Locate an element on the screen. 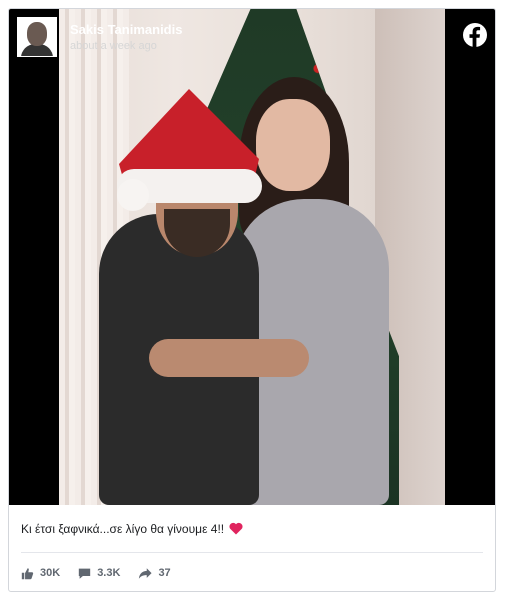 The image size is (515, 600). santa-hat-pom is located at coordinates (133, 195).